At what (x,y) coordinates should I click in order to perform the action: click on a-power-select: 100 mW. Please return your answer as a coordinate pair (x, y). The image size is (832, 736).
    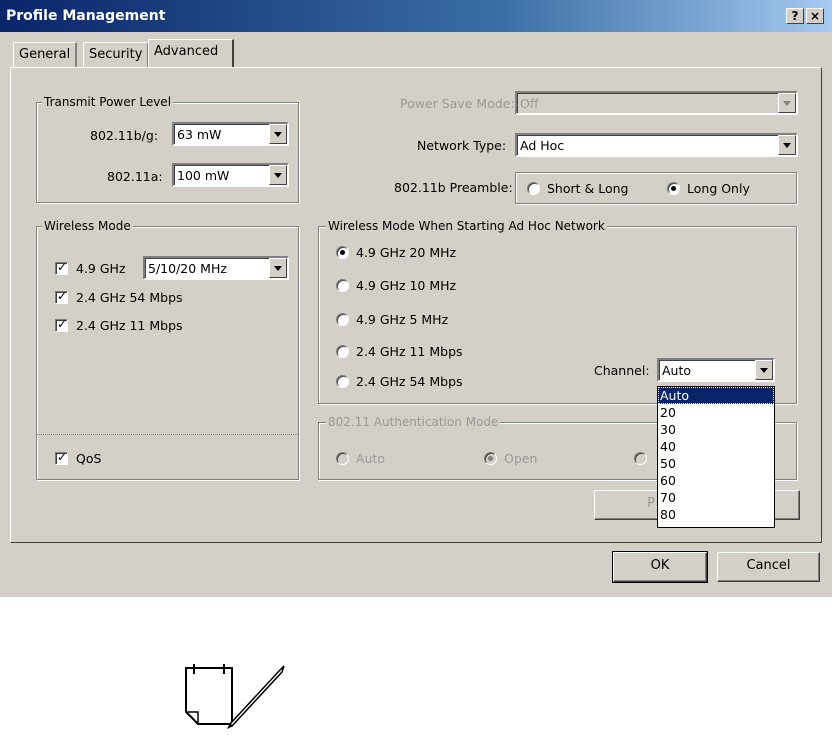
    Looking at the image, I should click on (230, 175).